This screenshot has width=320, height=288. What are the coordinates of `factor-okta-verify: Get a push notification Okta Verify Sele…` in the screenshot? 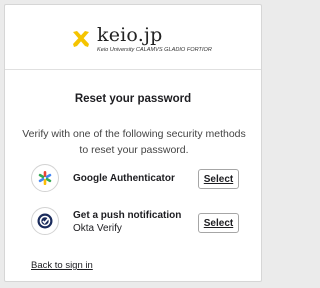 It's located at (137, 222).